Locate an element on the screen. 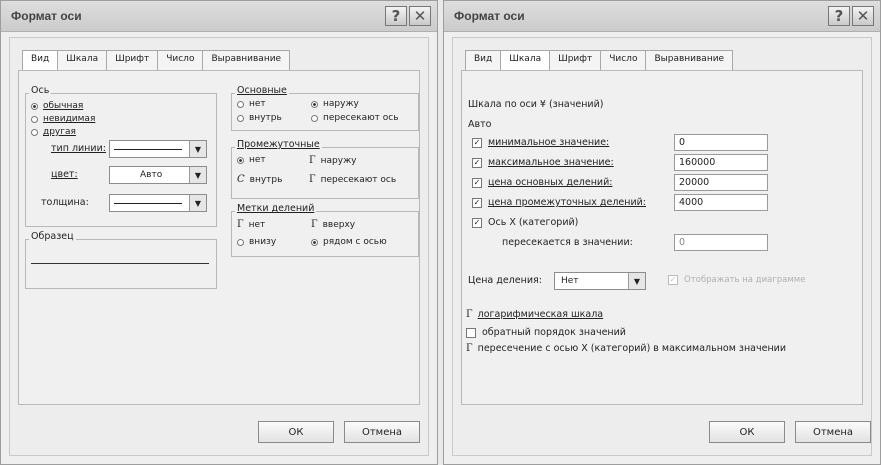  minor-ticks-title: Промежуточные is located at coordinates (278, 144).